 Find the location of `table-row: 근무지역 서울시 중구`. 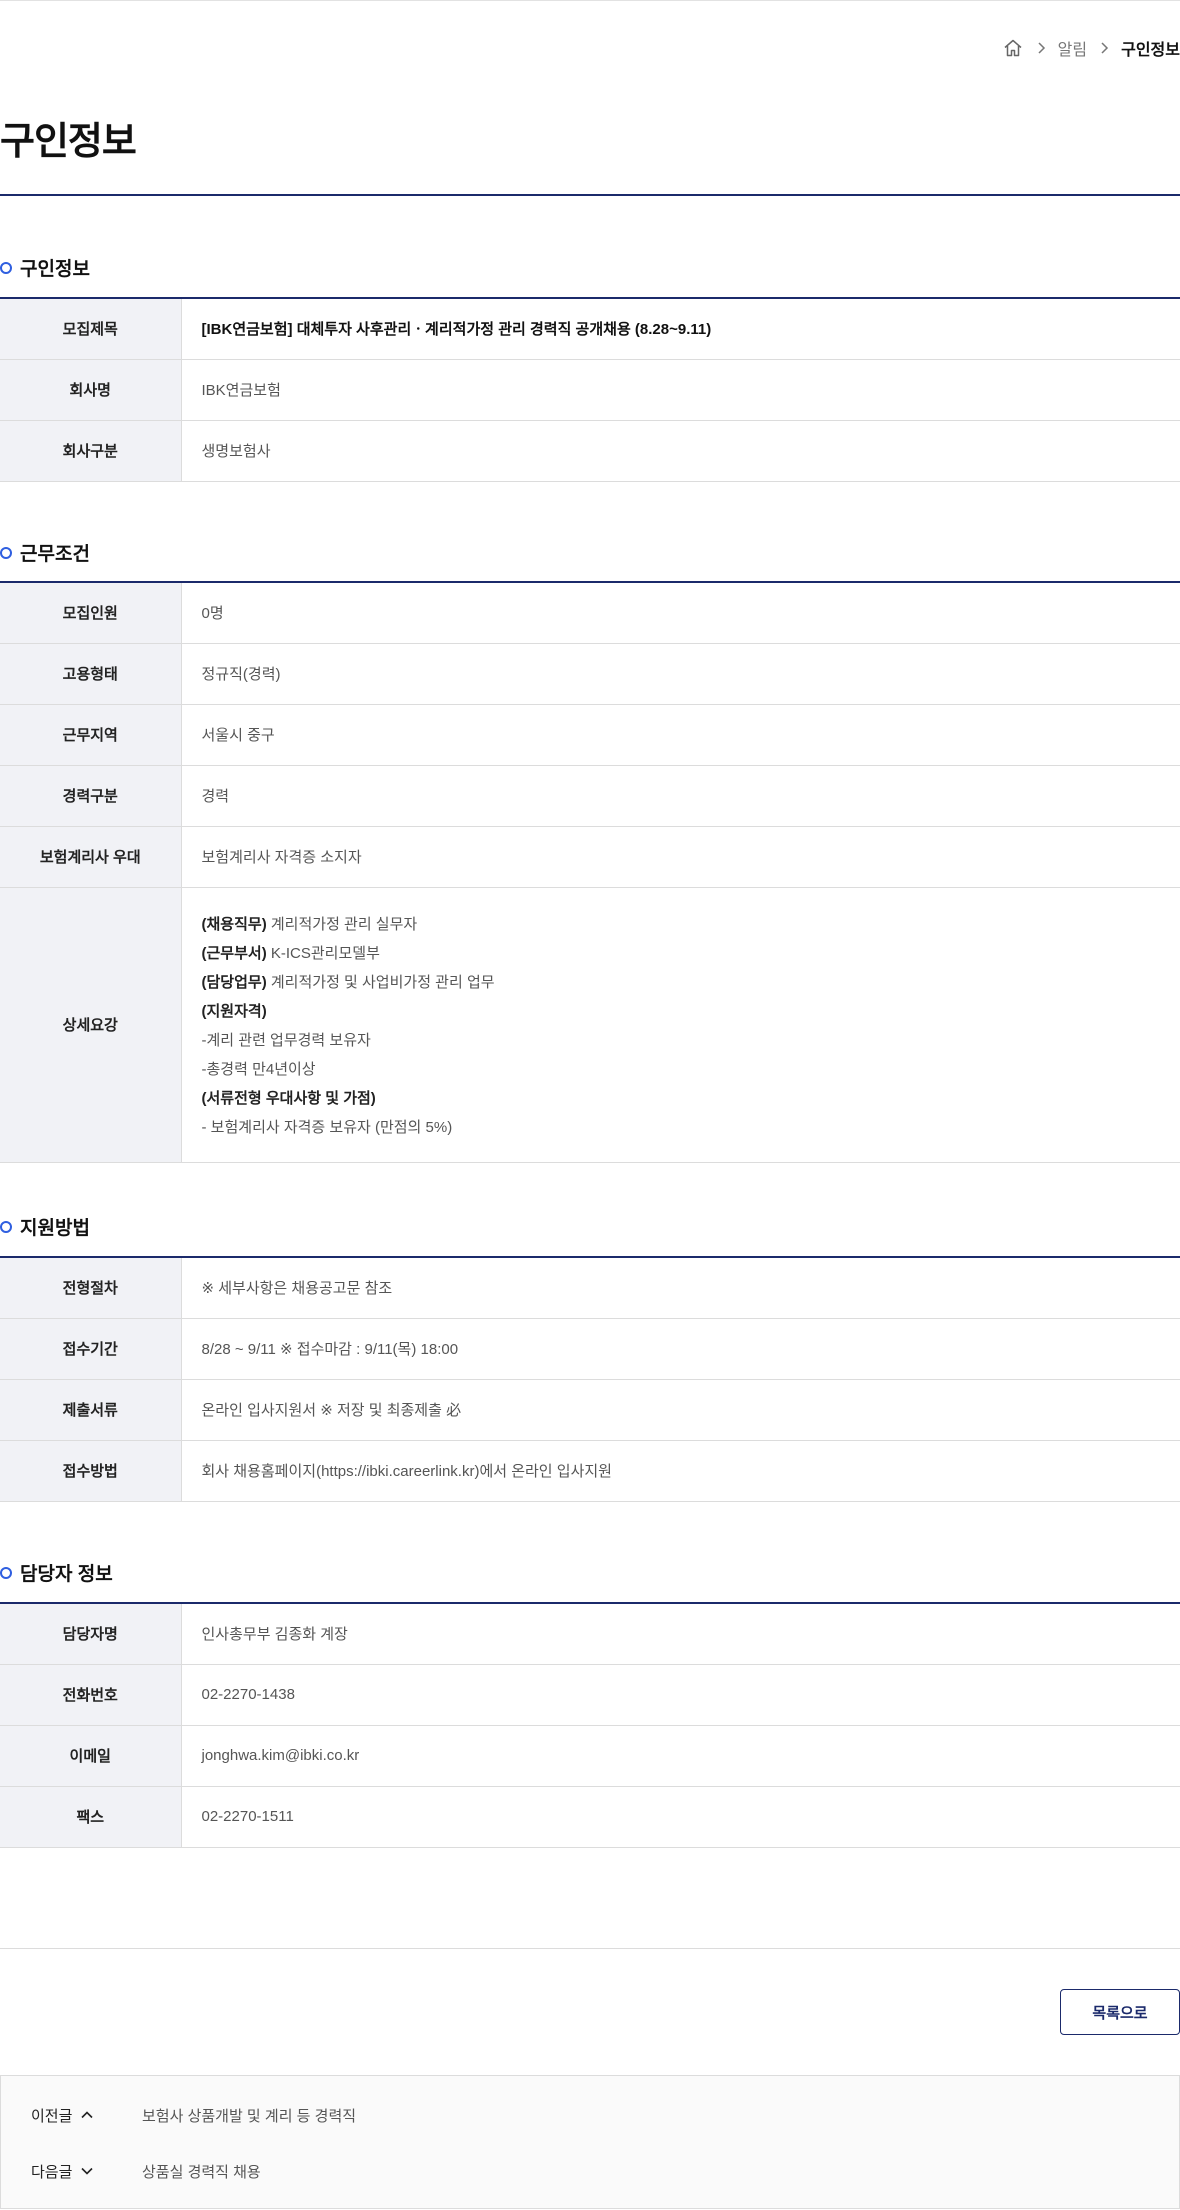

table-row: 근무지역 서울시 중구 is located at coordinates (590, 735).